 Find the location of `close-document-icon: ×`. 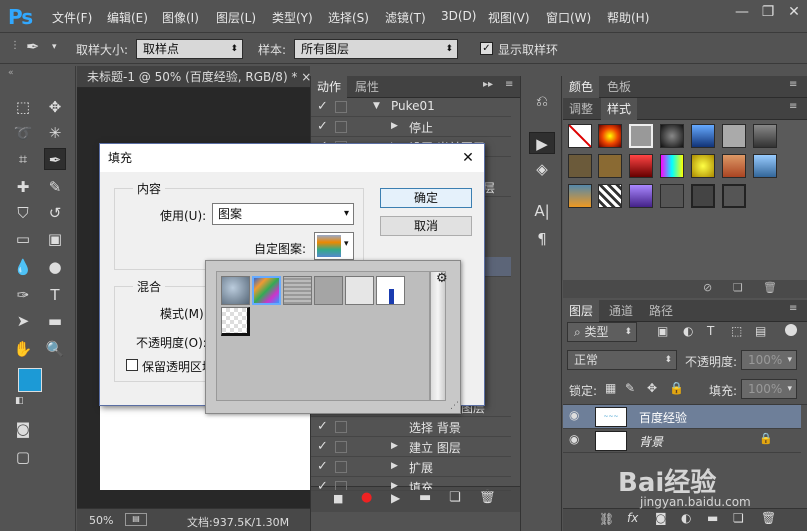

close-document-icon: × is located at coordinates (305, 77).